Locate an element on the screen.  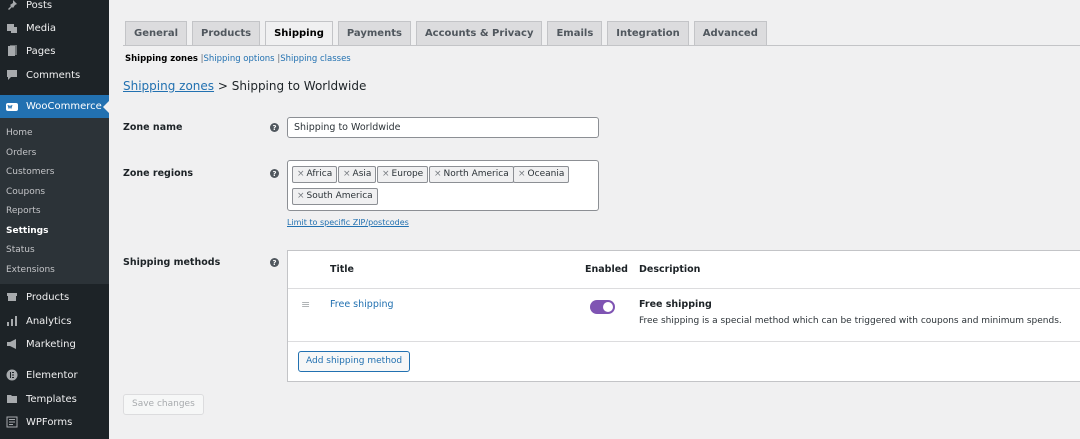
region-chip-label: Europe is located at coordinates (407, 174).